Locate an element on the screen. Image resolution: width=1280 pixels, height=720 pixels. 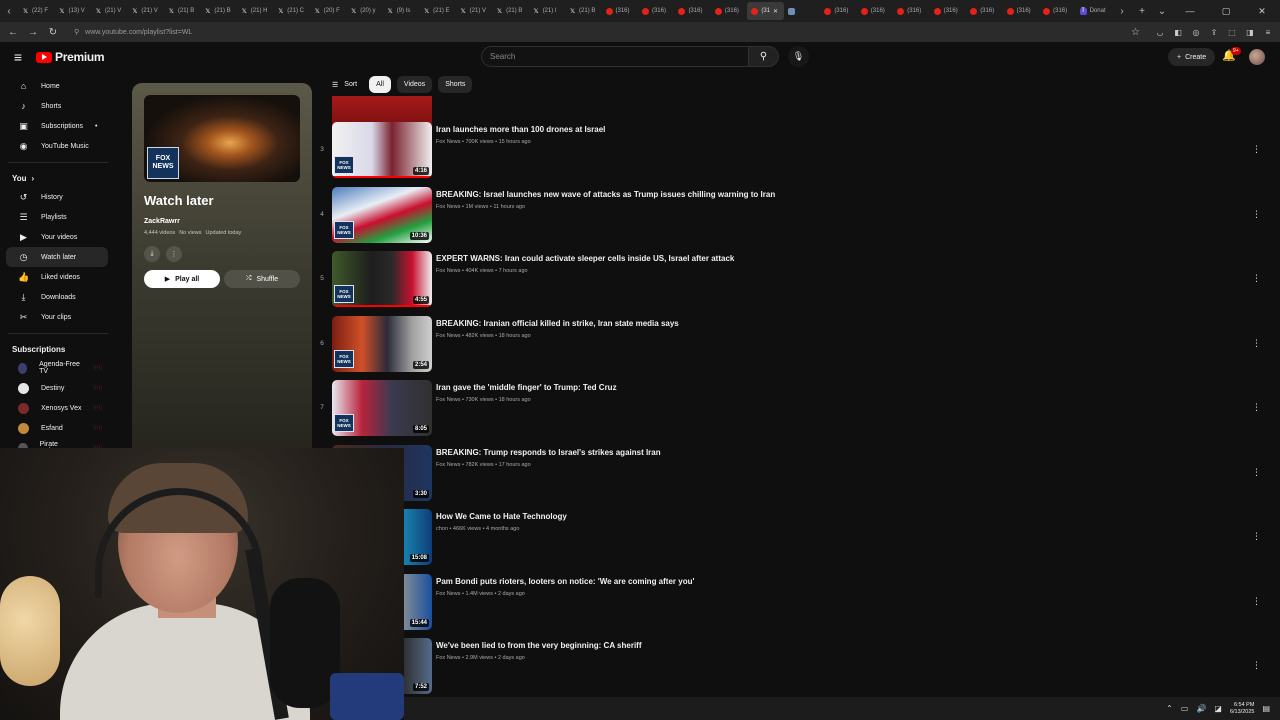
back-icon: ← is located at coordinates (13, 32).